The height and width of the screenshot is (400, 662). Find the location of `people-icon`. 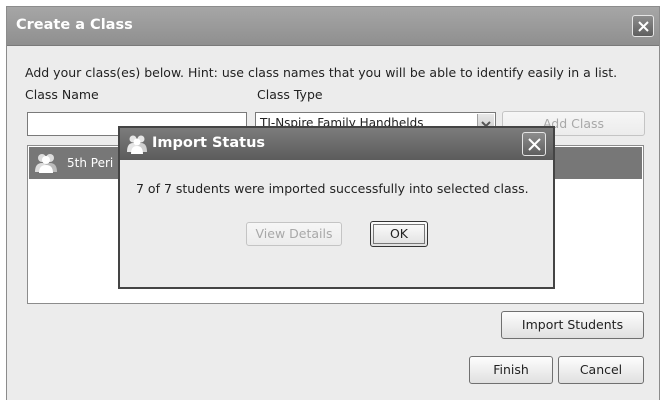

people-icon is located at coordinates (138, 145).